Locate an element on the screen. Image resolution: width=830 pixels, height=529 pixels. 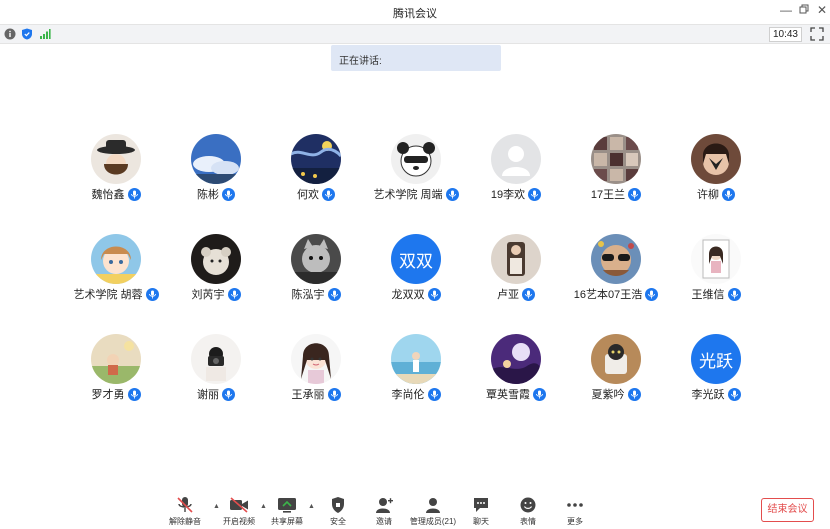
info-icon is located at coordinates (10, 34).